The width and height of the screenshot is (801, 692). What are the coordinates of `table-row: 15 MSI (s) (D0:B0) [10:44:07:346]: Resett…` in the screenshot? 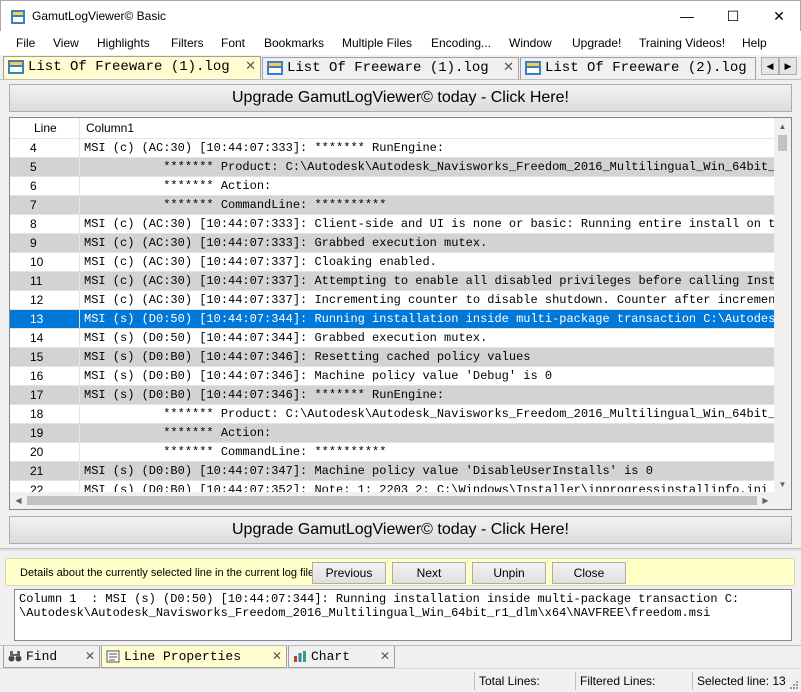 It's located at (392, 357).